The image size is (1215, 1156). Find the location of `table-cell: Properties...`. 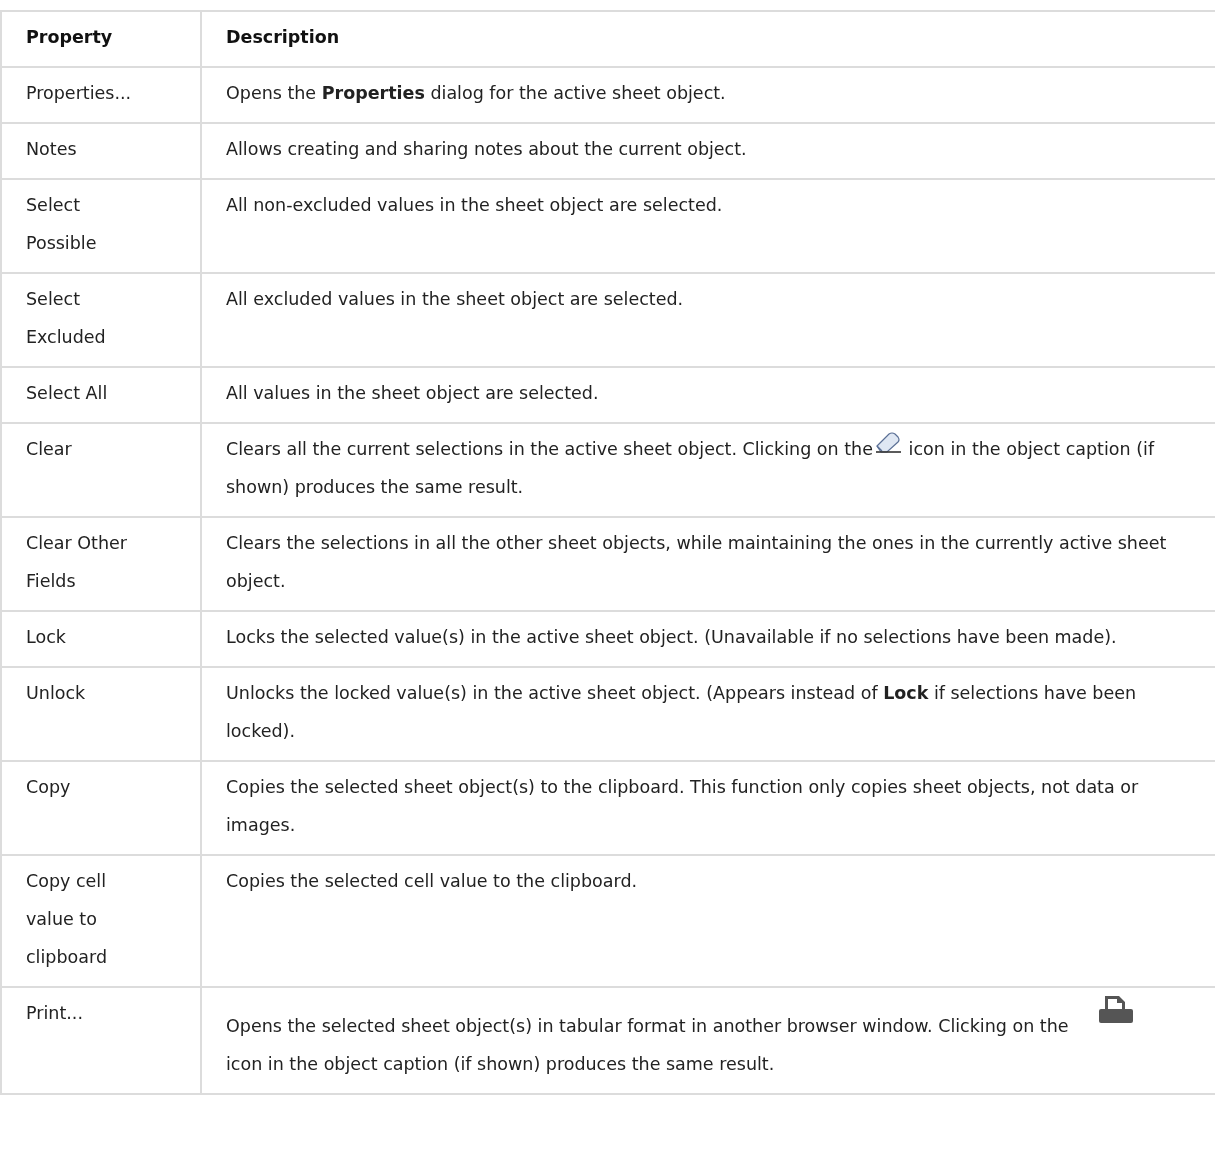

table-cell: Properties... is located at coordinates (101, 95).